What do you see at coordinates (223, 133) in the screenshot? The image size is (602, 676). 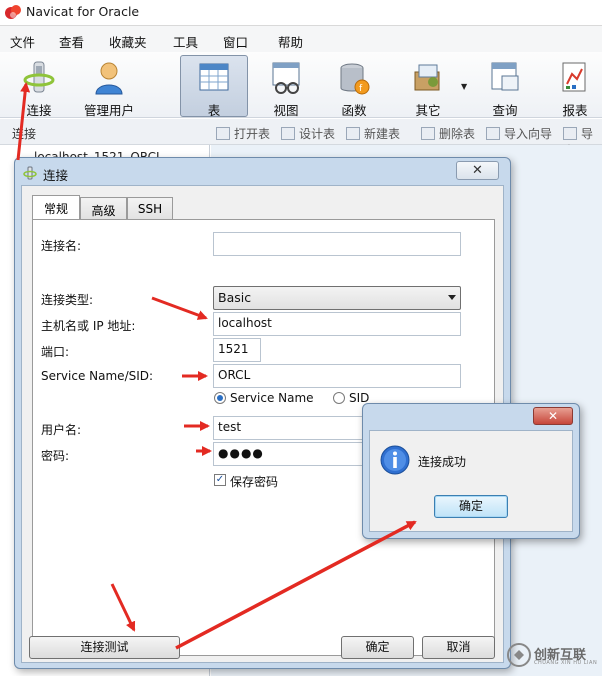 I see `open-table-icon` at bounding box center [223, 133].